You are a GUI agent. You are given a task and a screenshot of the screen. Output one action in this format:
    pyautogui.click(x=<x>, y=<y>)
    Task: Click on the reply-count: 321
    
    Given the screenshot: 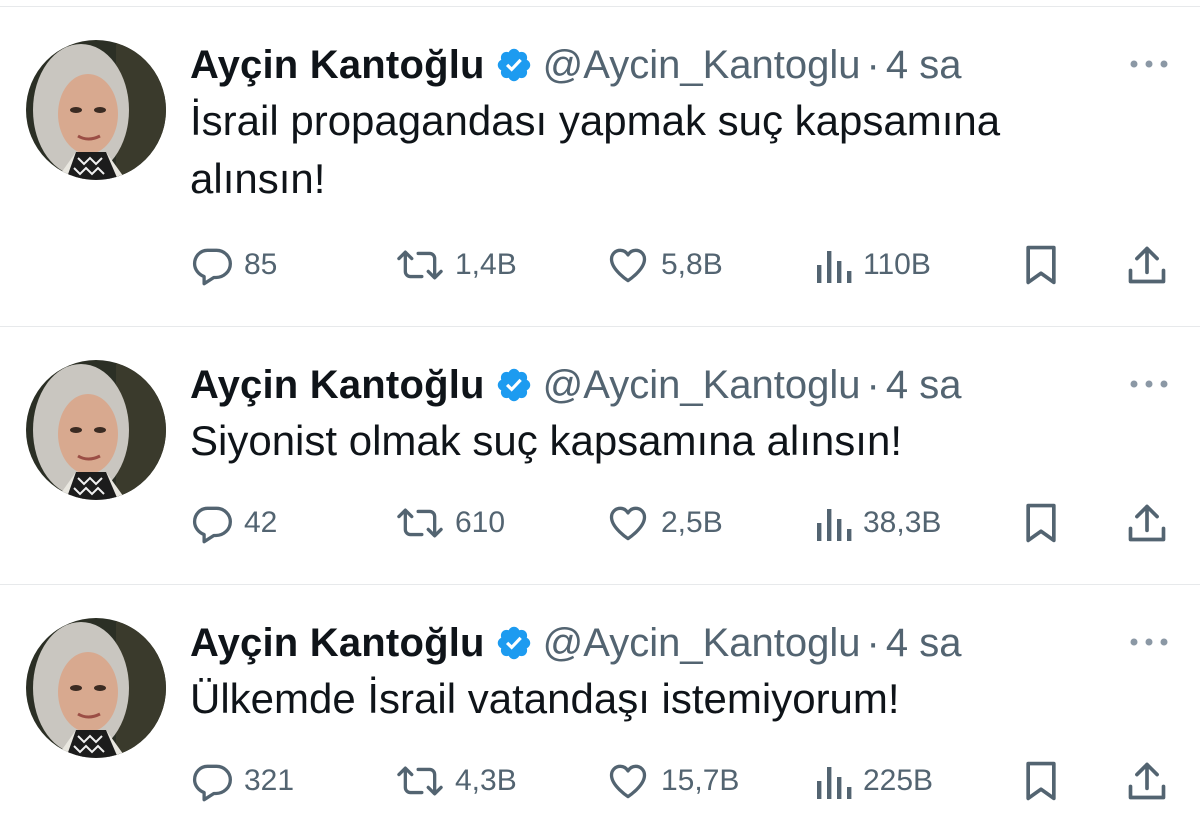 What is the action you would take?
    pyautogui.click(x=269, y=780)
    